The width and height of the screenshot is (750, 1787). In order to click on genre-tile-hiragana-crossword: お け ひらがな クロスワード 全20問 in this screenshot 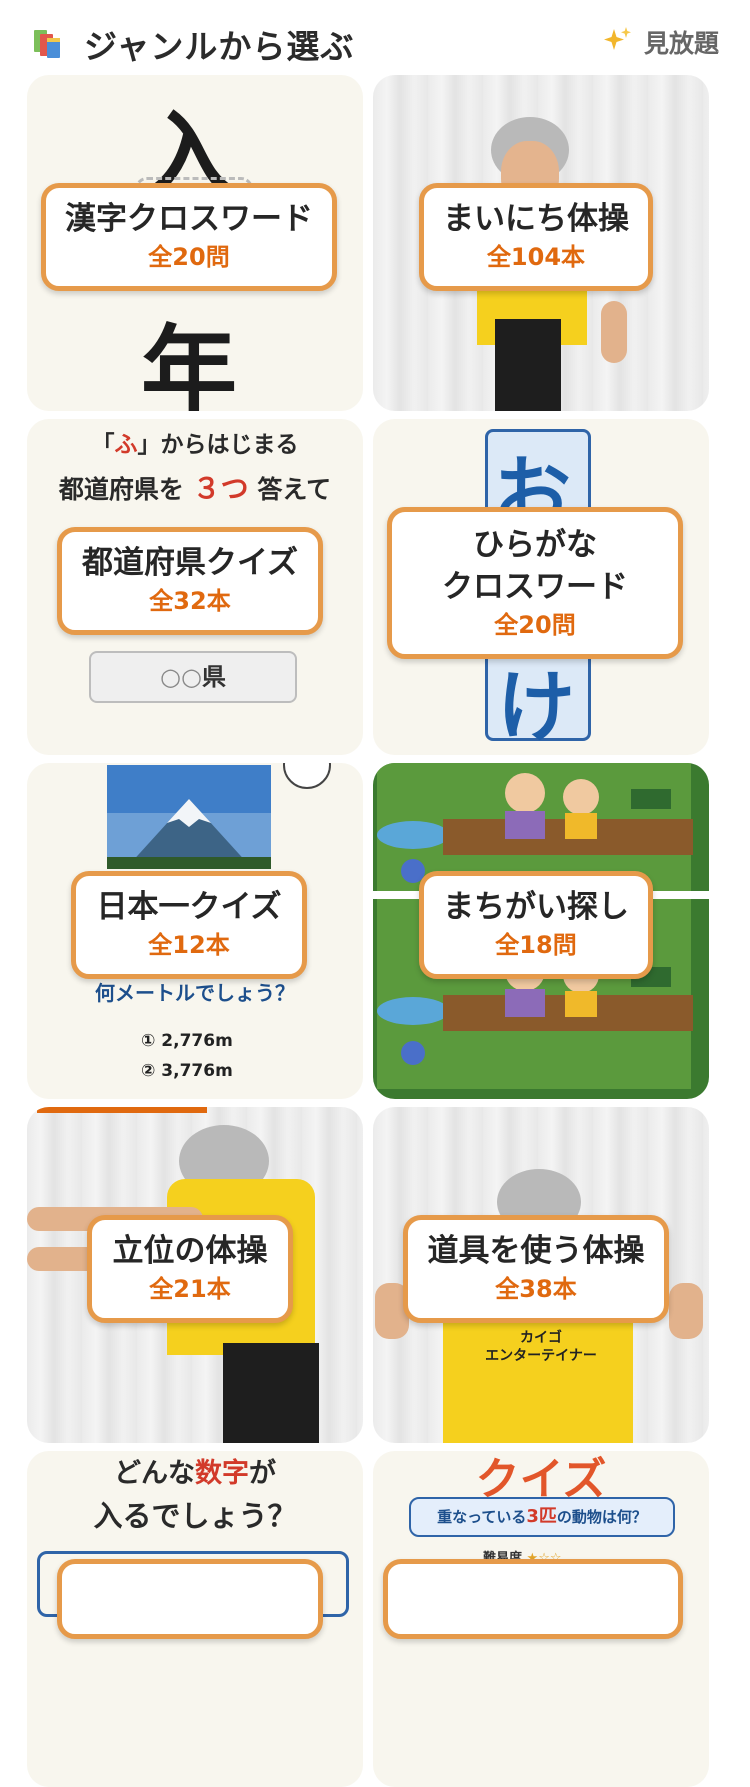, I will do `click(541, 587)`.